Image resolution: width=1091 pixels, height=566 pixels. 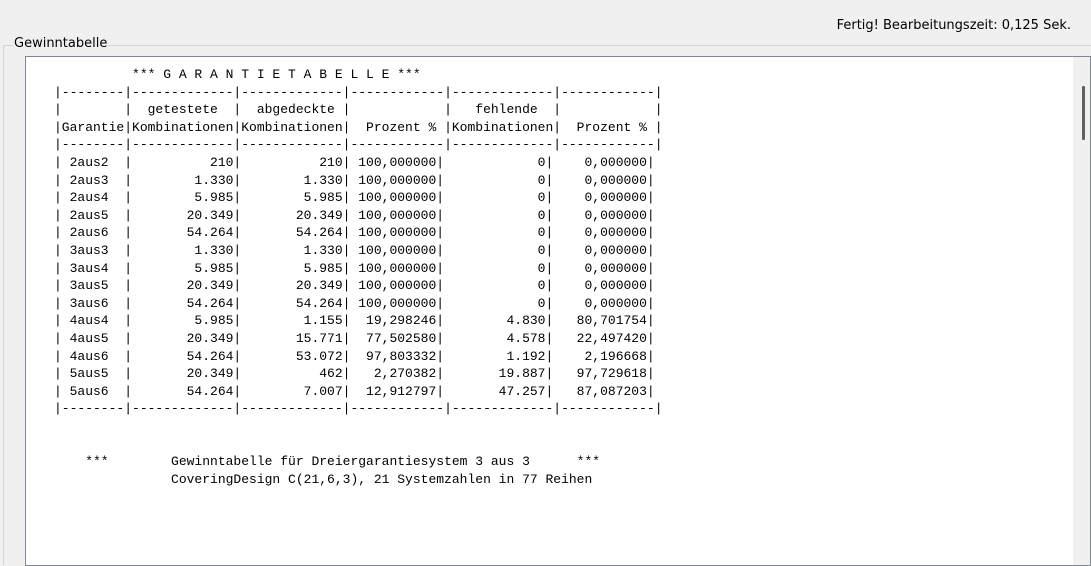 I want to click on scrollbar-thumb, so click(x=1083, y=113).